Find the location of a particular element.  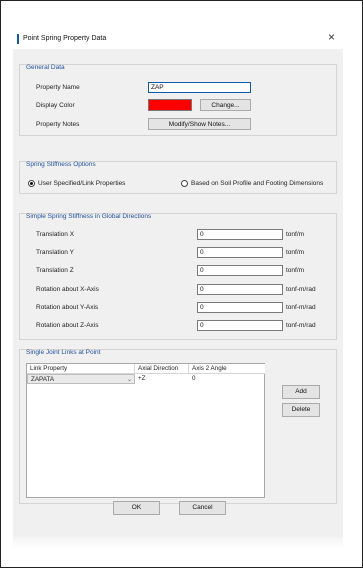

translation-z-unit: tonf/m is located at coordinates (295, 270).